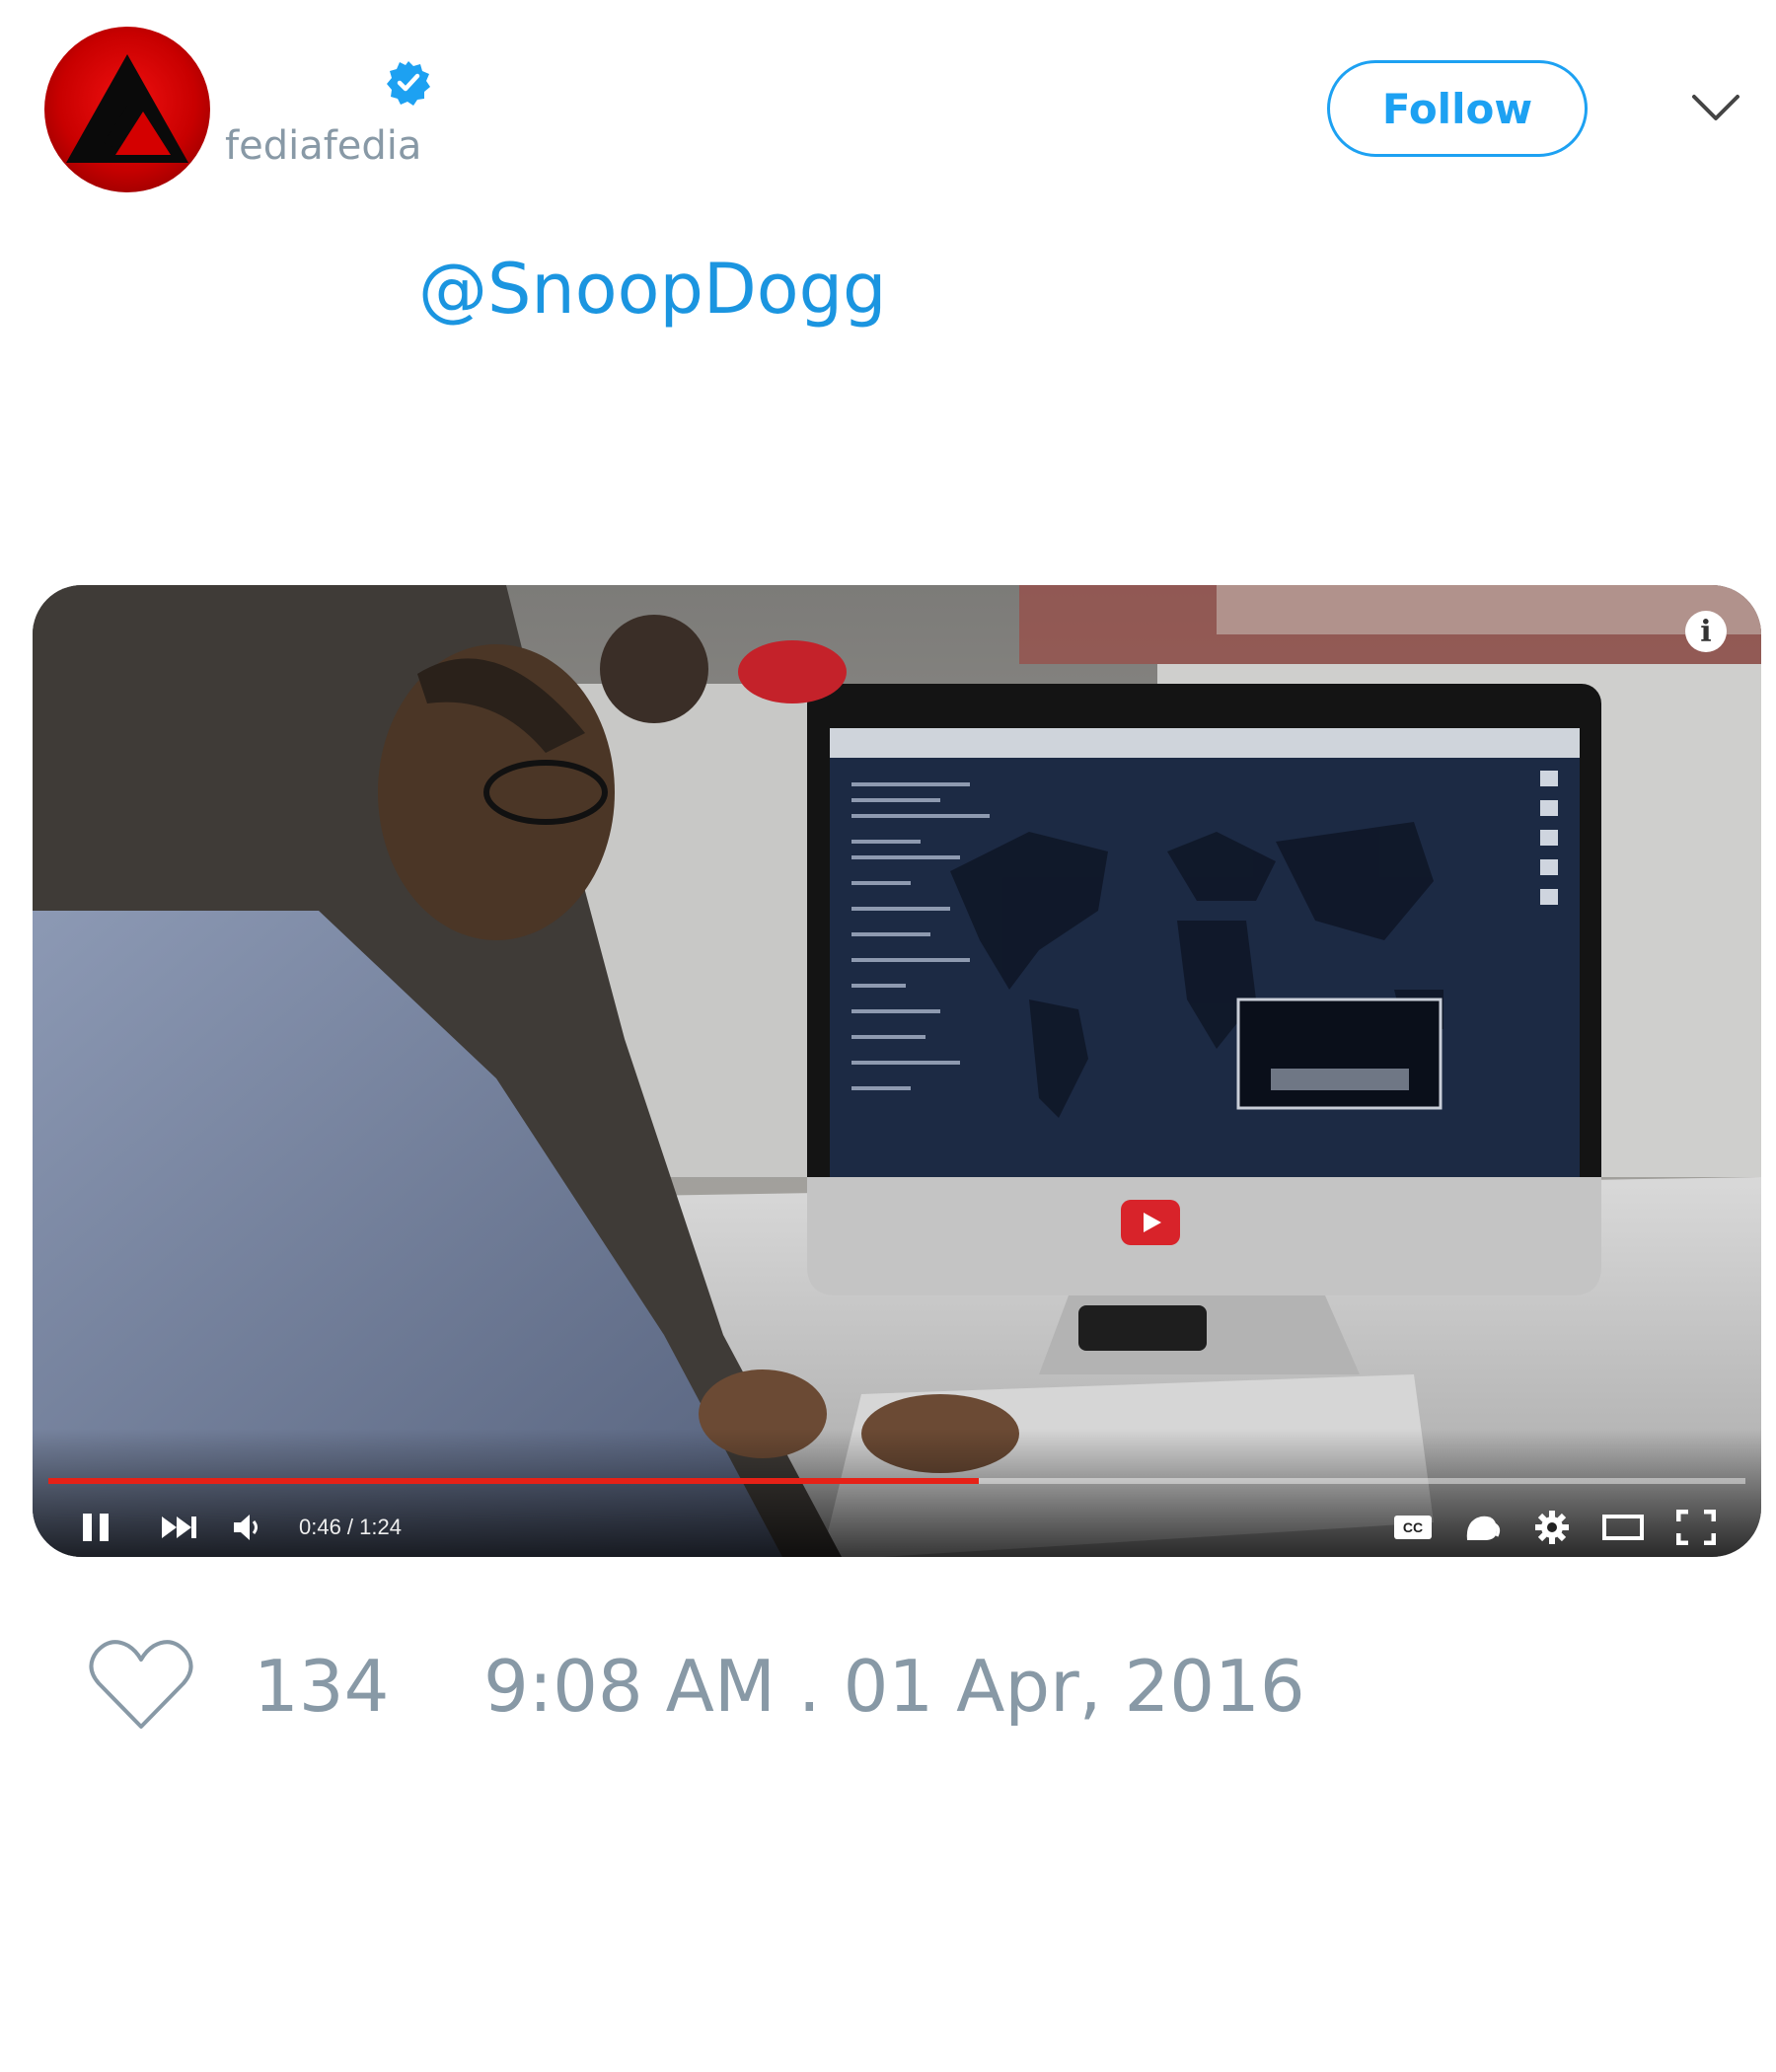  I want to click on settings-button, so click(1552, 1528).